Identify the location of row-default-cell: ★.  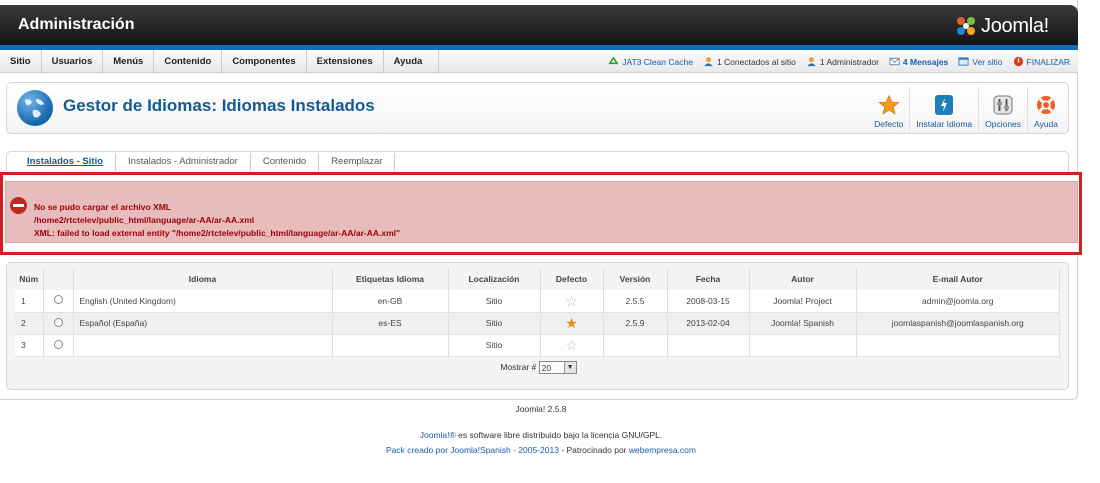
(572, 323).